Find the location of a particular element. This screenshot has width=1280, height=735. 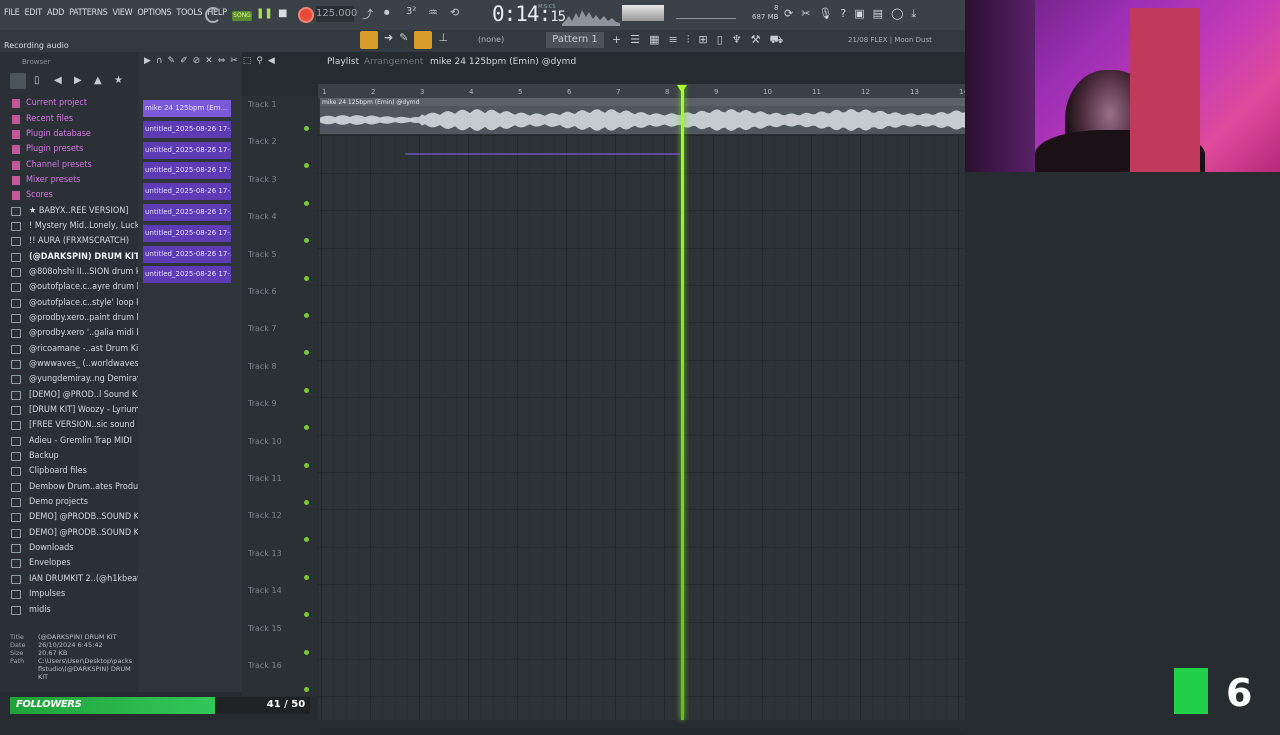

track-label: Track 7 is located at coordinates (262, 328).